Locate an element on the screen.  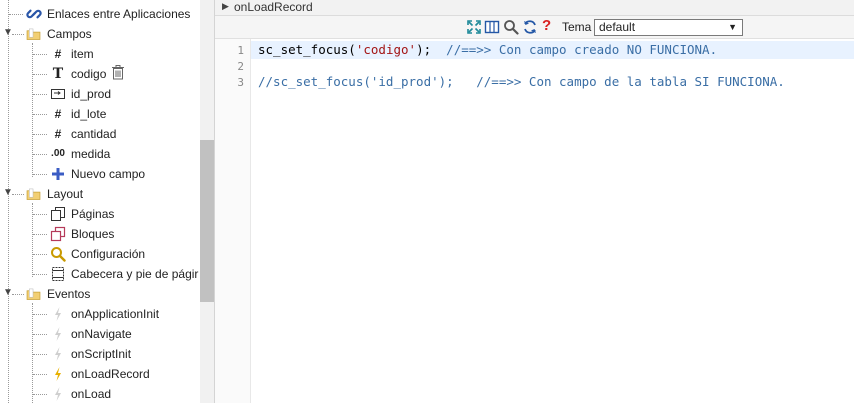
line-number: 1 is located at coordinates (240, 50).